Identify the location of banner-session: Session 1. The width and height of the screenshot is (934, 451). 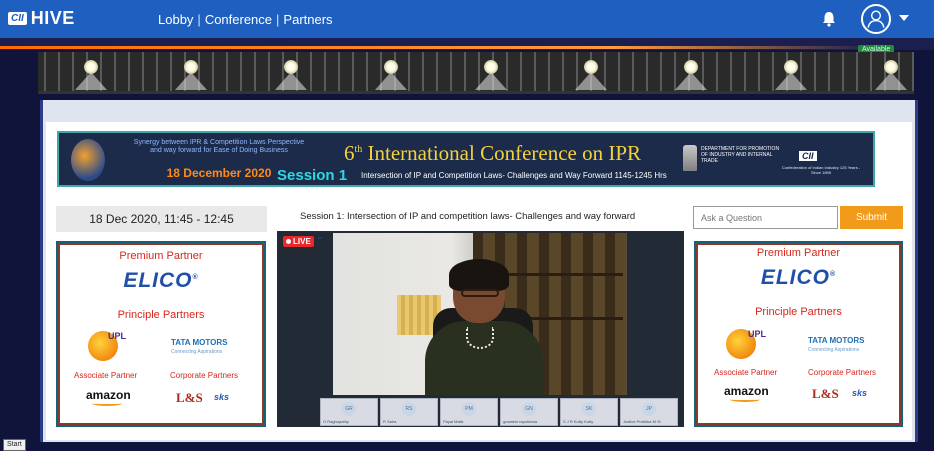
(312, 175).